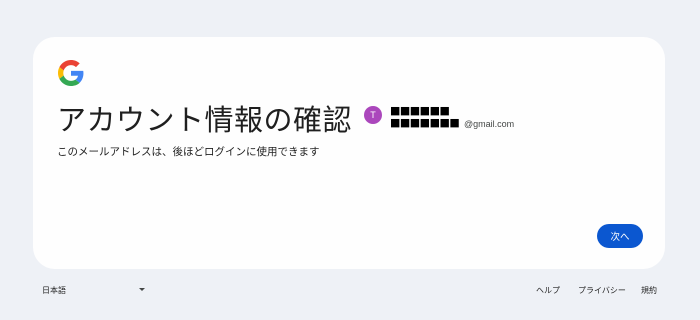 This screenshot has height=320, width=700. I want to click on language-select: 日本語, so click(95, 290).